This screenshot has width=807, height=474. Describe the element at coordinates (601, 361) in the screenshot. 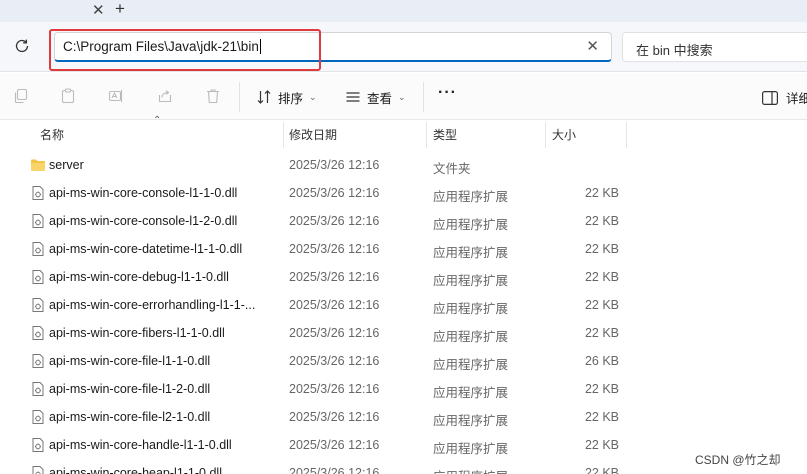

I see `file-size: 26 KB` at that location.